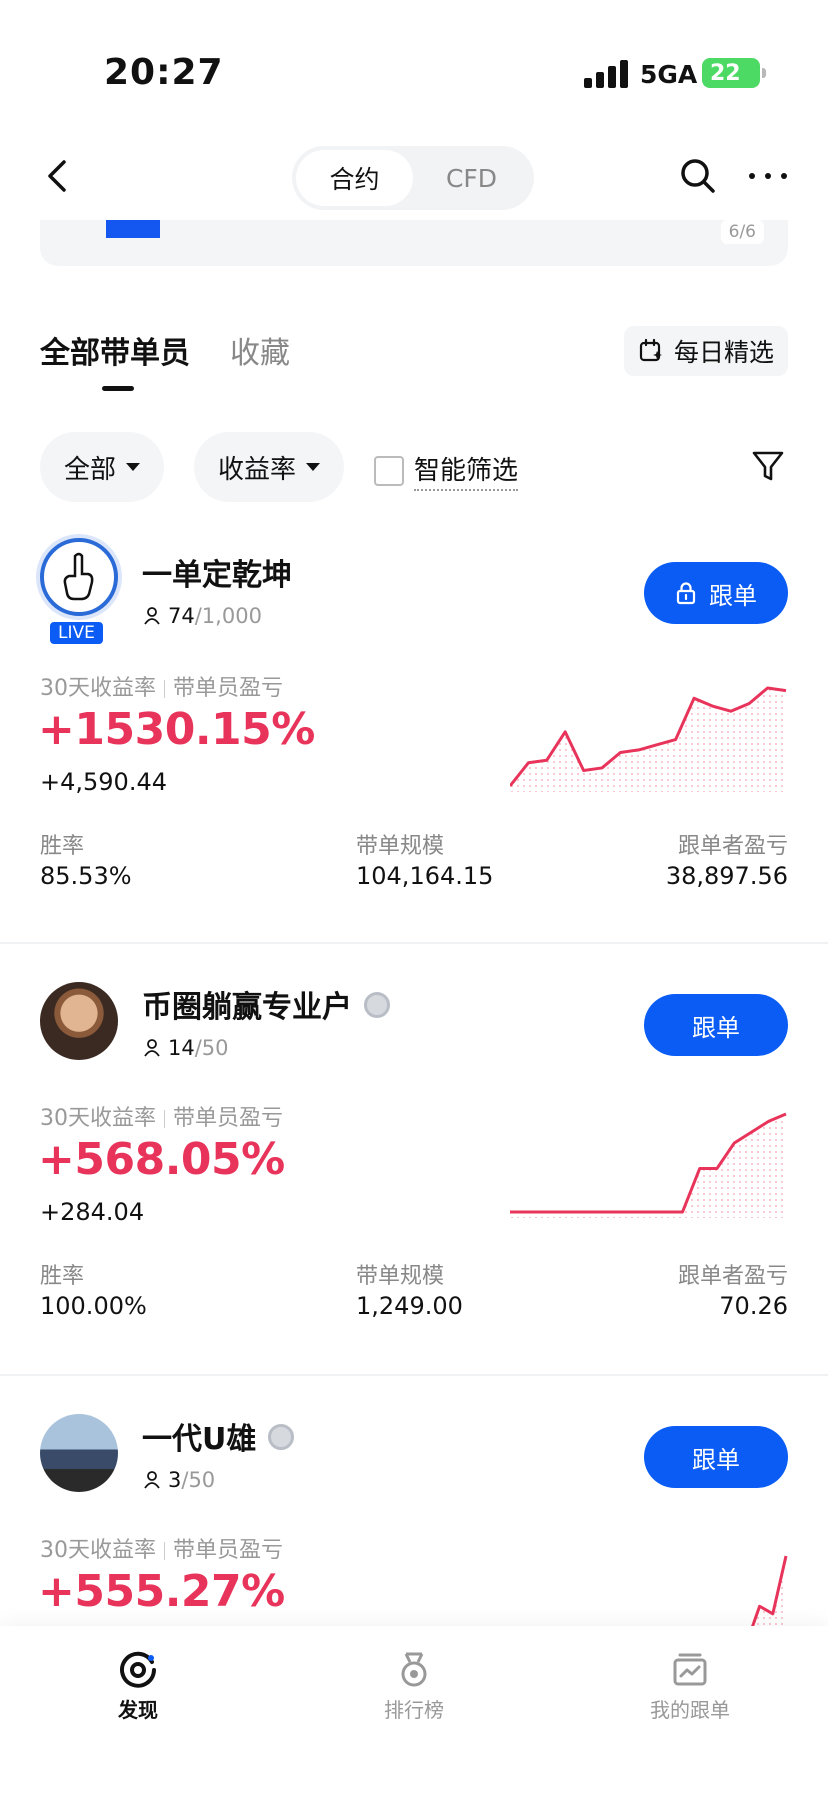 The image size is (828, 1798). I want to click on battery-icon: 22, so click(734, 73).